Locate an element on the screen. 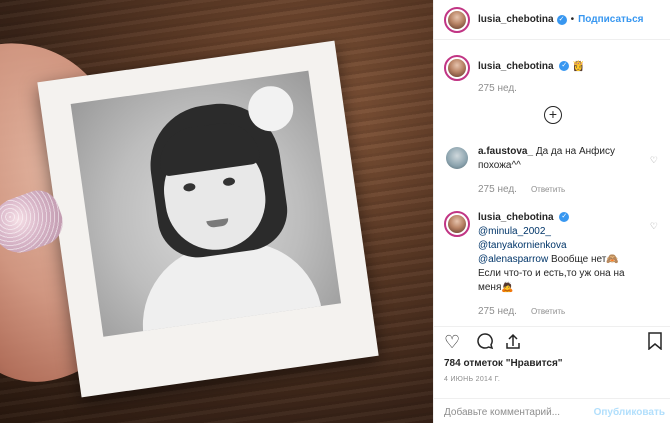 Image resolution: width=670 pixels, height=423 pixels. share-icon is located at coordinates (513, 343).